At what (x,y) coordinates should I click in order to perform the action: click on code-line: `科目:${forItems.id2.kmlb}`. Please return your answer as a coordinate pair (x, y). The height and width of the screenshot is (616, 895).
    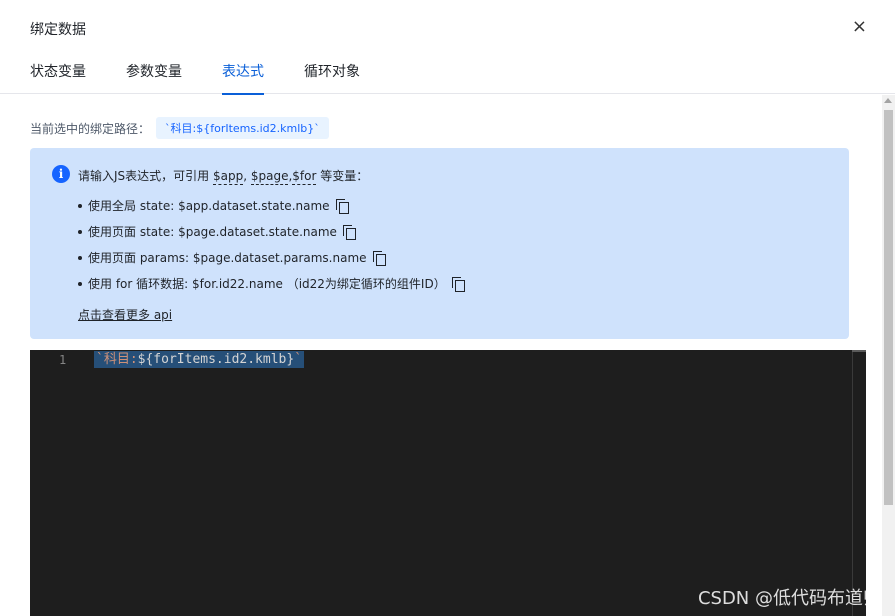
    Looking at the image, I should click on (199, 359).